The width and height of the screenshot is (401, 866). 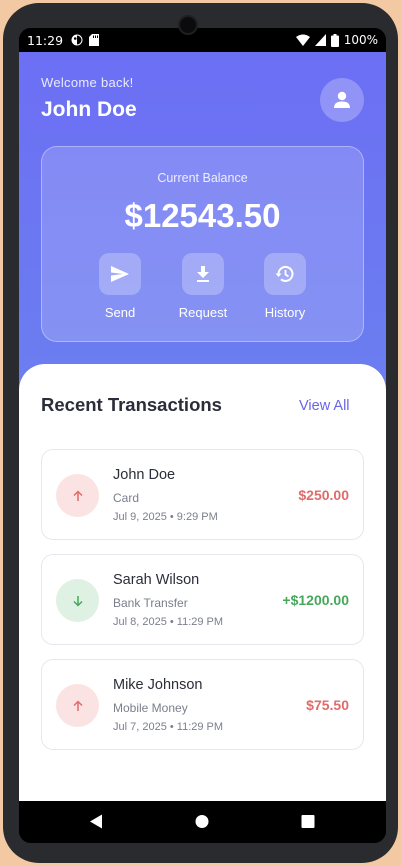 I want to click on transaction-name: John Doe, so click(x=144, y=475).